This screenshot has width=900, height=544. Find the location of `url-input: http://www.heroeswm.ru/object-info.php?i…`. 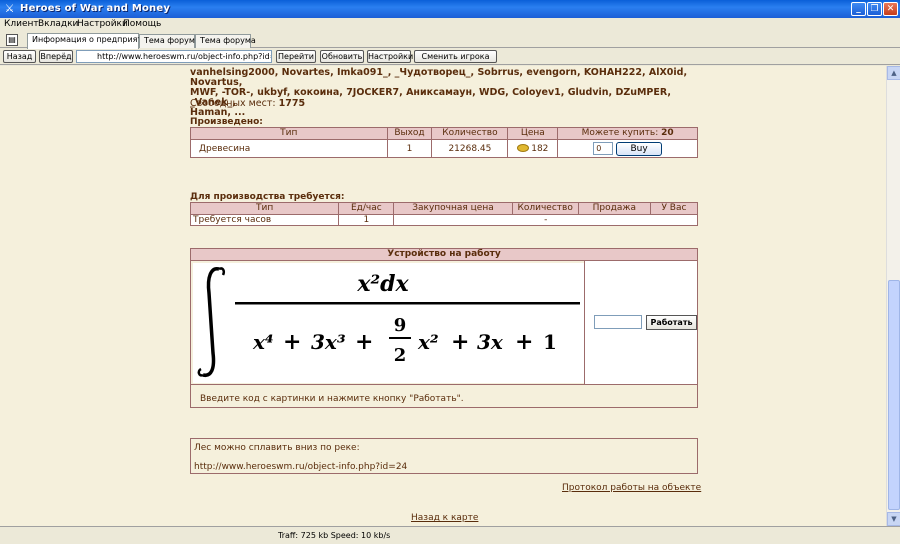

url-input: http://www.heroeswm.ru/object-info.php?i… is located at coordinates (174, 56).